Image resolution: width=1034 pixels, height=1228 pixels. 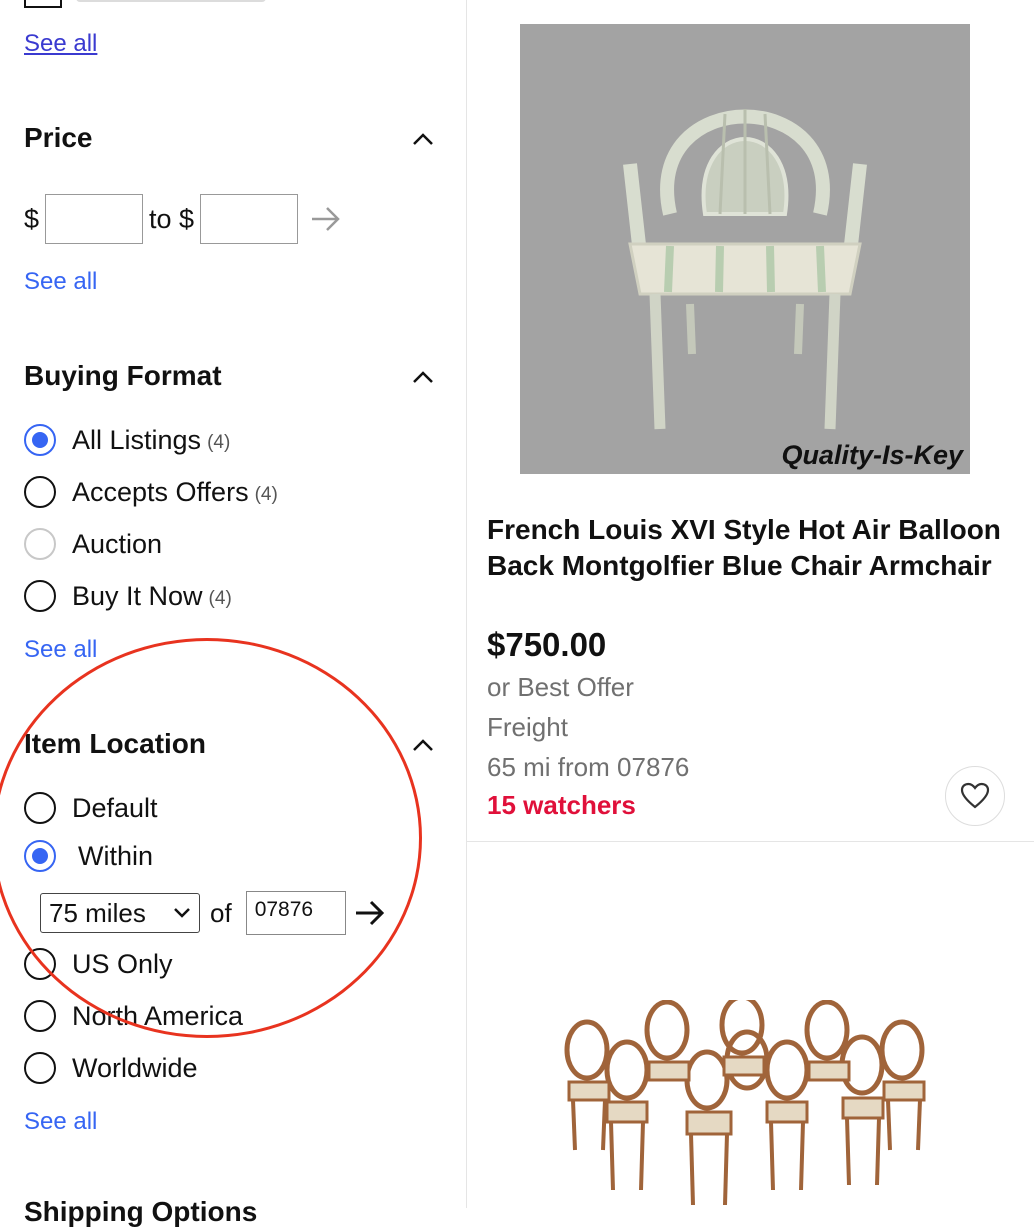 I want to click on max-price-input, so click(x=249, y=219).